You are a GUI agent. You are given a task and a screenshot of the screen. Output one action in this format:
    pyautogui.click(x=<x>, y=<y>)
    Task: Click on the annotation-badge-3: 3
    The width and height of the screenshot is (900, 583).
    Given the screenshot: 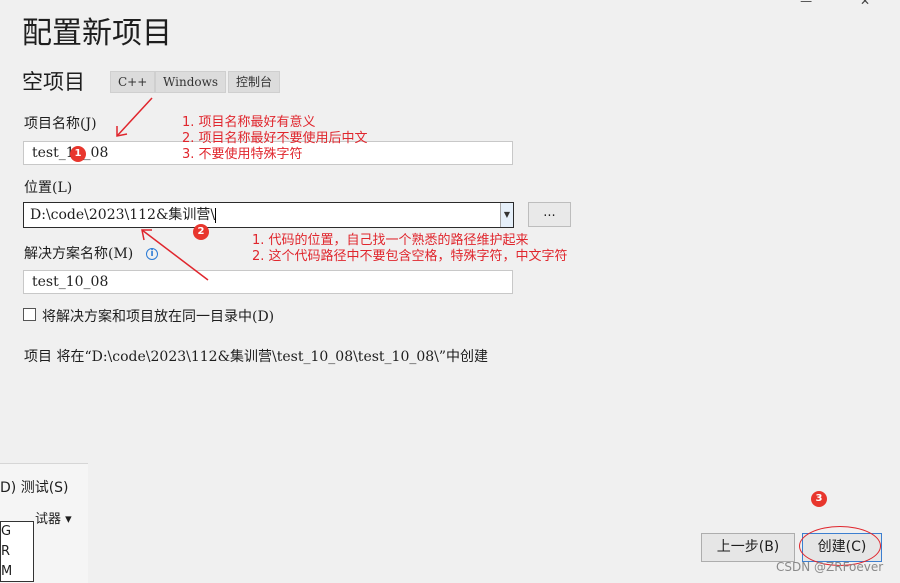 What is the action you would take?
    pyautogui.click(x=819, y=499)
    